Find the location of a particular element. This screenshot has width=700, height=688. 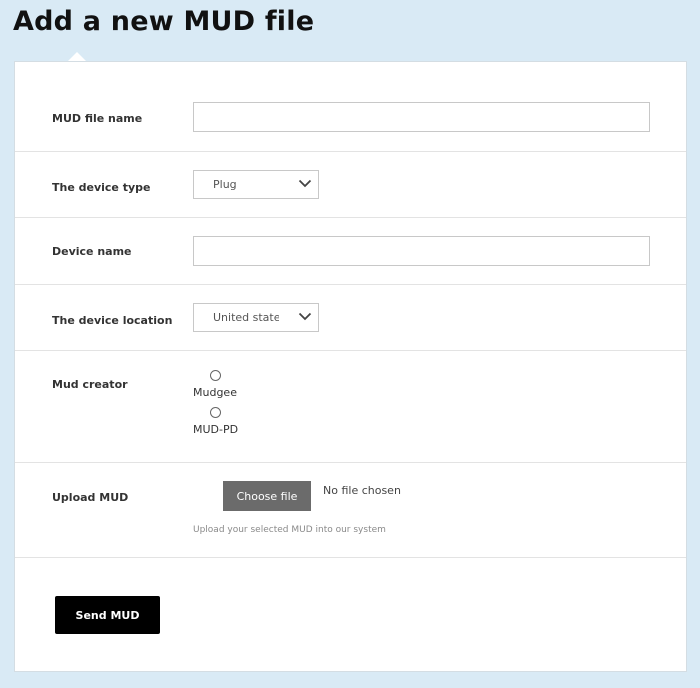

upload-help-text: Upload your selected MUD into our system is located at coordinates (289, 530).